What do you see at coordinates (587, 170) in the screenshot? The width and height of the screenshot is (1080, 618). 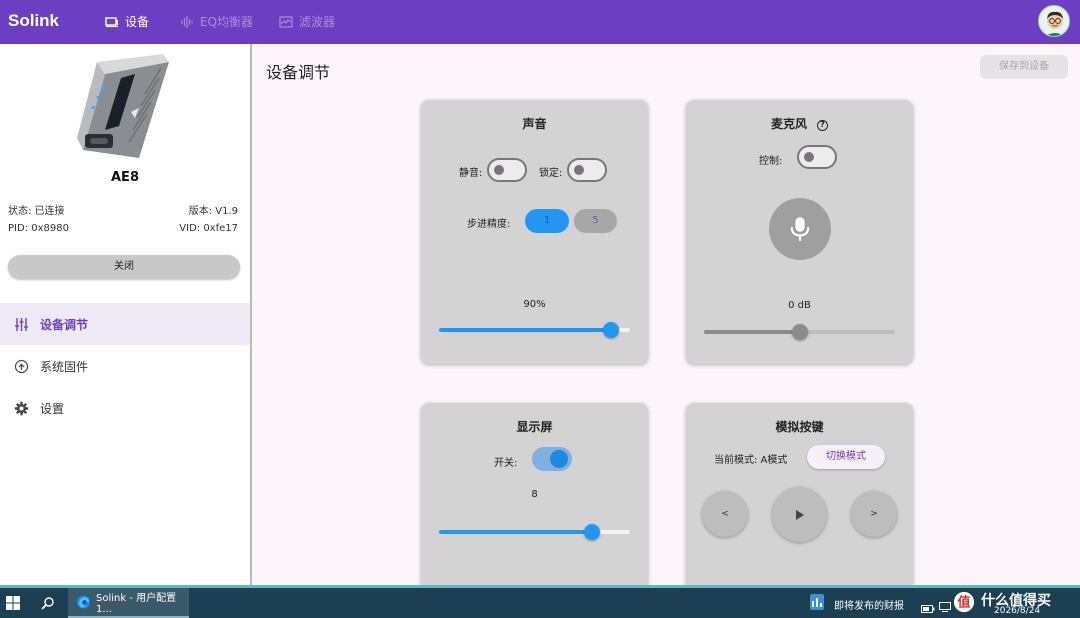 I see `lock-toggle` at bounding box center [587, 170].